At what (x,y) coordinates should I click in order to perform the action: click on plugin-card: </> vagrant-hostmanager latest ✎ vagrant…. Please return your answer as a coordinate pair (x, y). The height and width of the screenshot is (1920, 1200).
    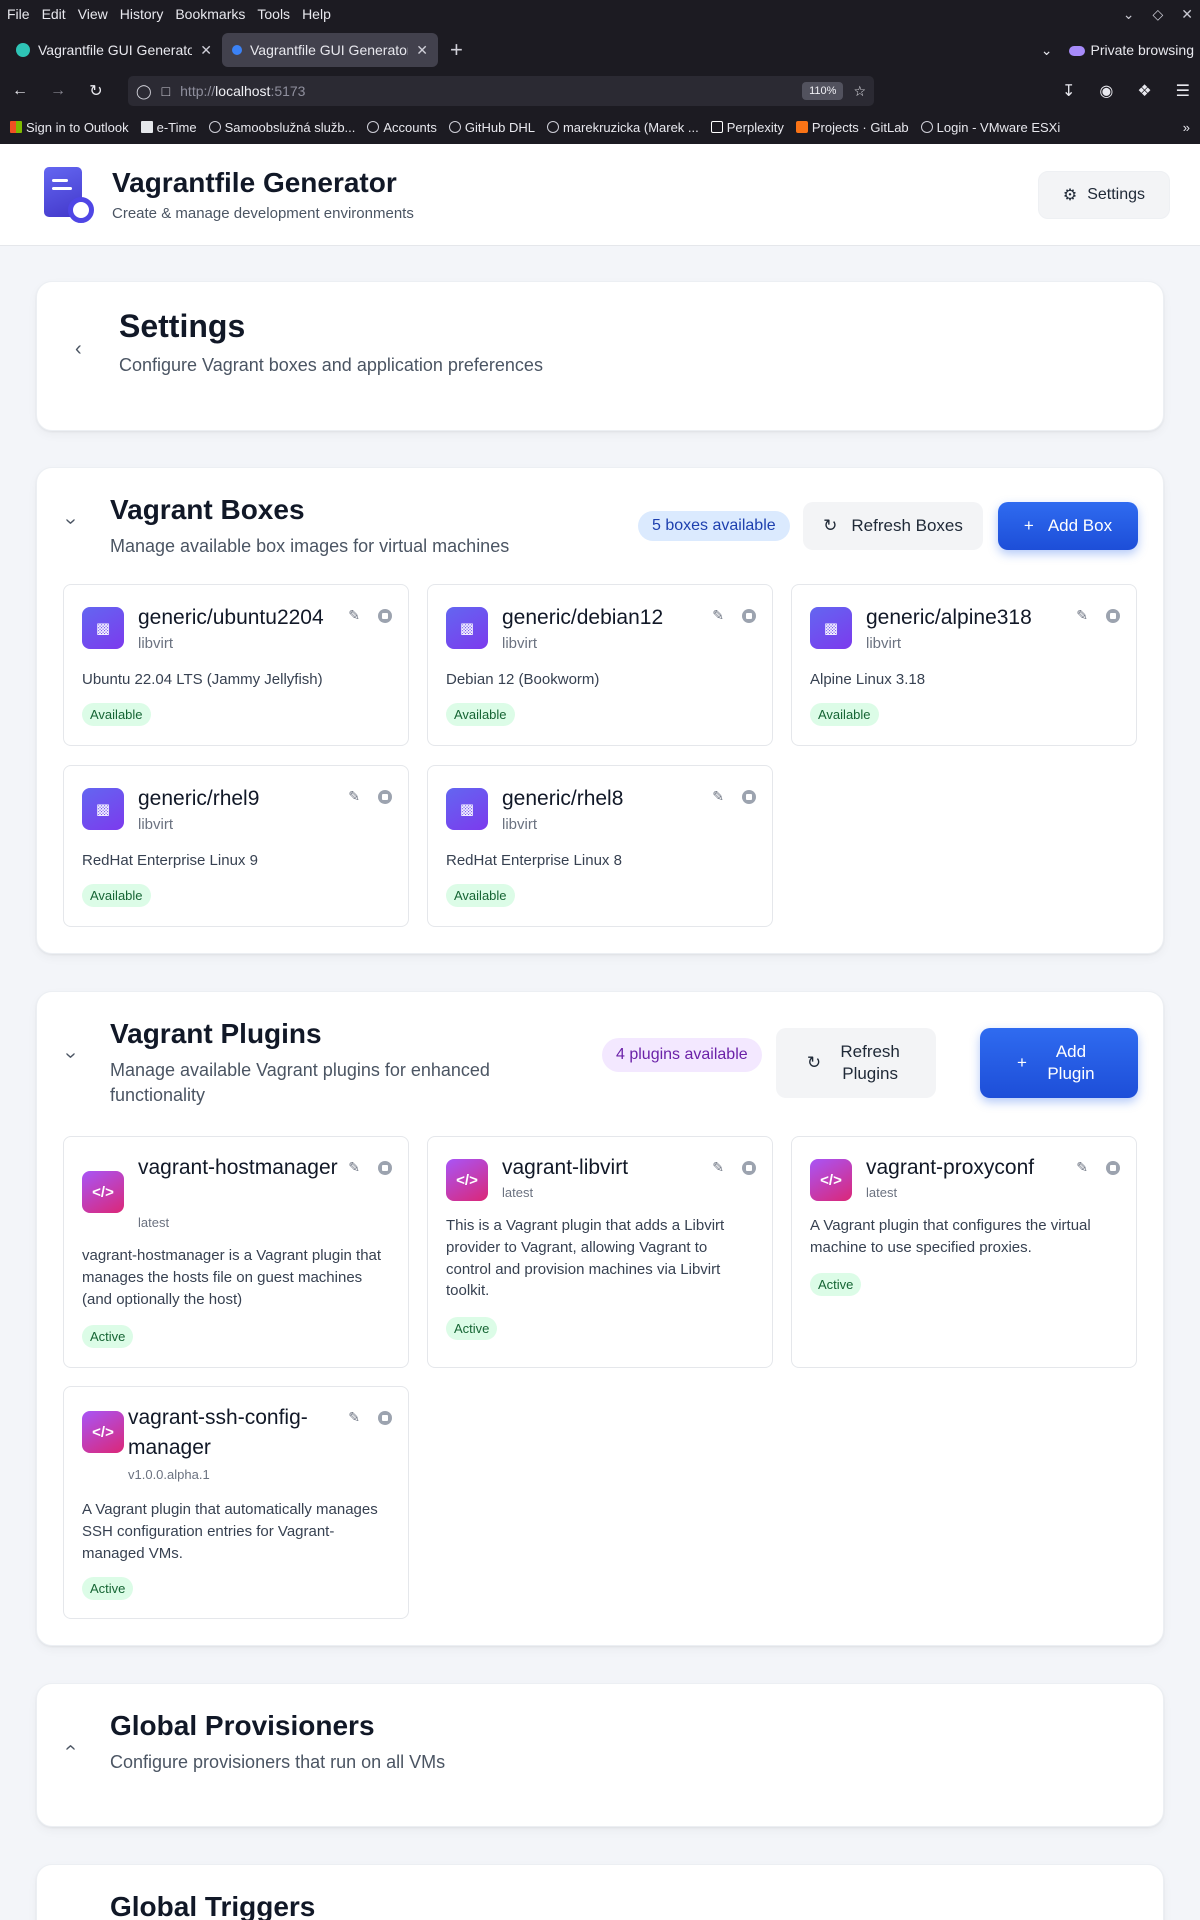
    Looking at the image, I should click on (236, 1252).